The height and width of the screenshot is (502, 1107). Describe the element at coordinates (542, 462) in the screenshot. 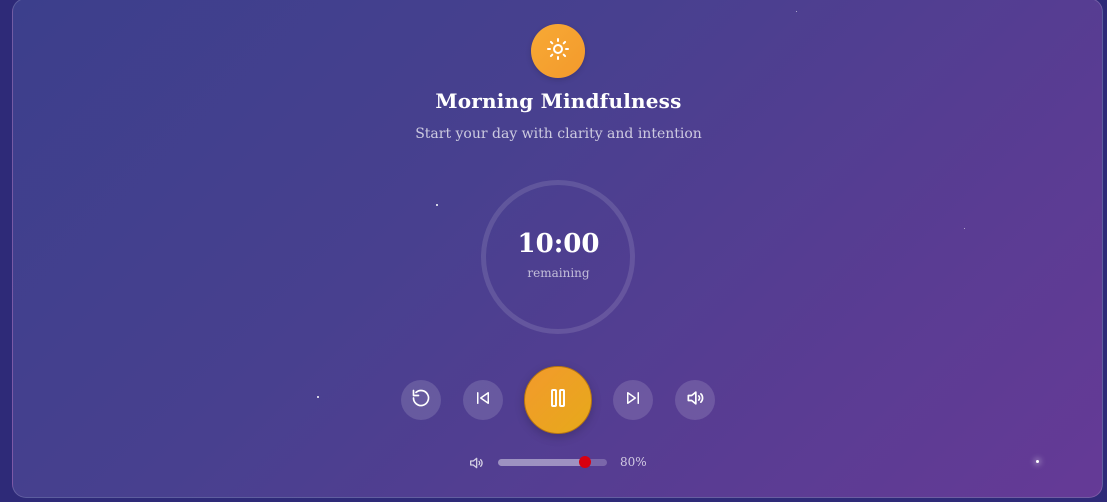

I see `volume-slider-fill` at that location.